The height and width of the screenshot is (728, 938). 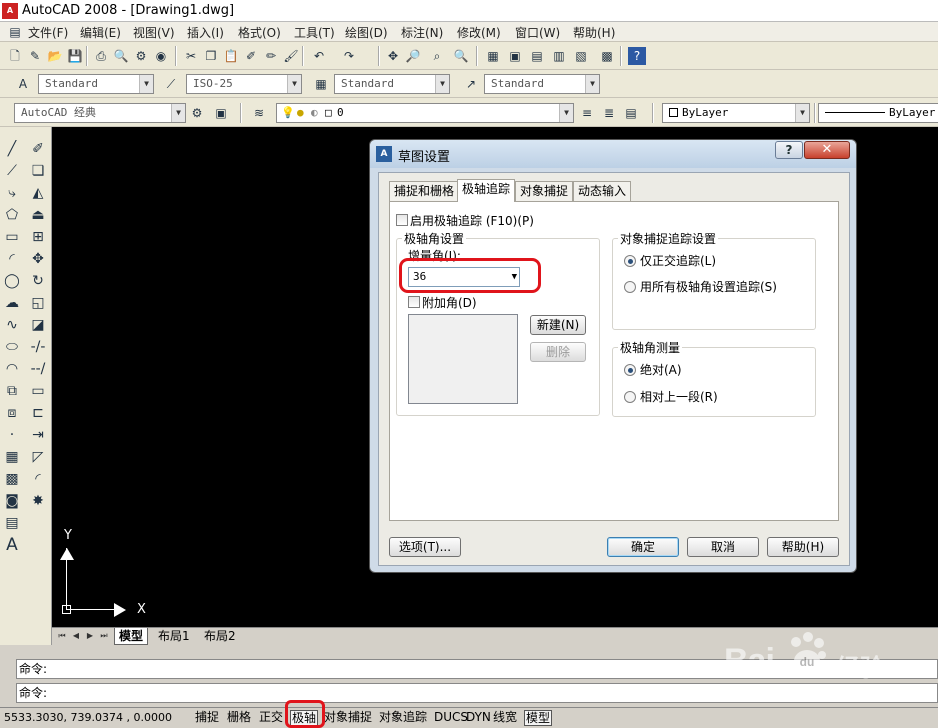 I want to click on delete-angle-button: 删除, so click(x=558, y=352).